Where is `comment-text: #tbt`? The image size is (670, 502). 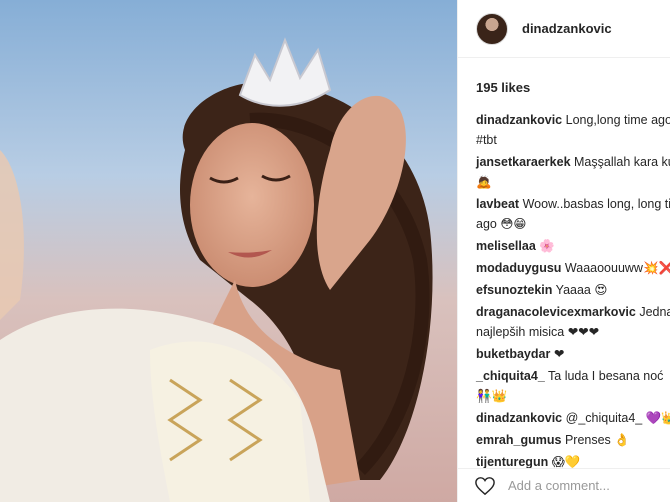 comment-text: #tbt is located at coordinates (486, 140).